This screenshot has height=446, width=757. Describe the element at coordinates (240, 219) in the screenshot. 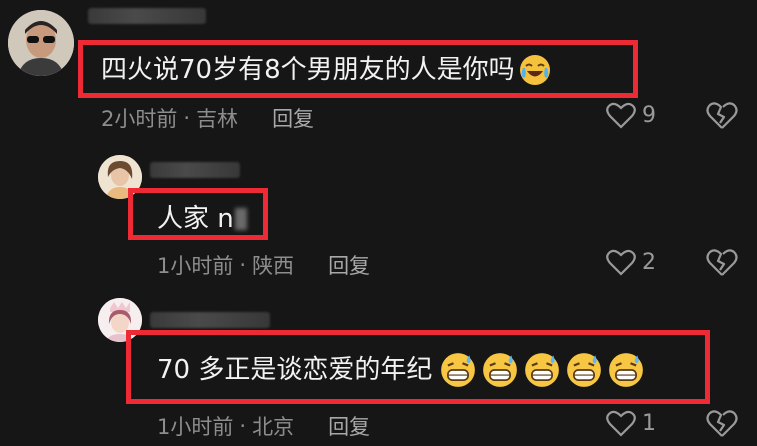

I see `blurred-text-fragment` at that location.